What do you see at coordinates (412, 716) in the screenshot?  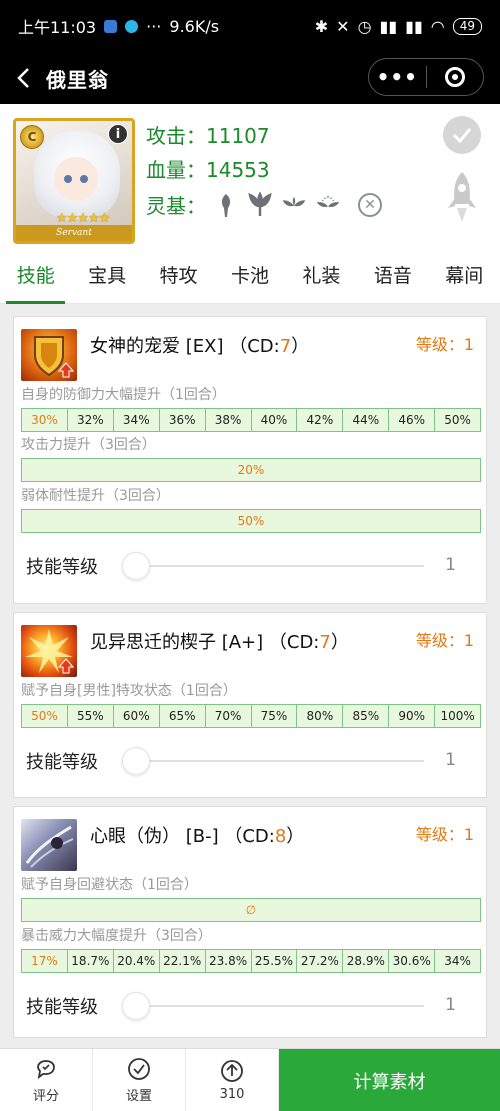 I see `value-cell: 90%` at bounding box center [412, 716].